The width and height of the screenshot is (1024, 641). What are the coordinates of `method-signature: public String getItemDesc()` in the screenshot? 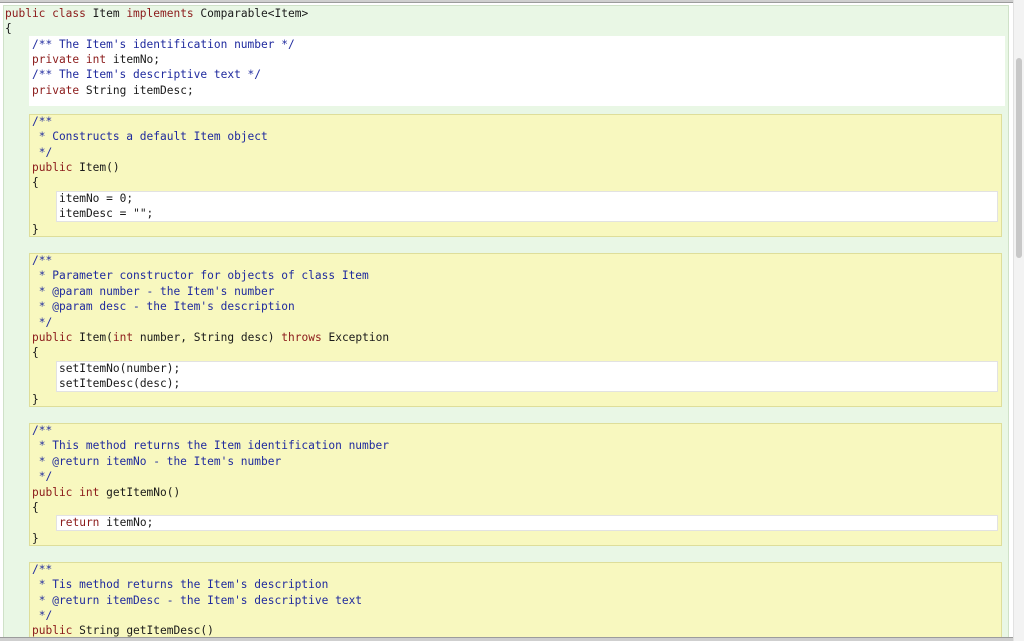 It's located at (123, 630).